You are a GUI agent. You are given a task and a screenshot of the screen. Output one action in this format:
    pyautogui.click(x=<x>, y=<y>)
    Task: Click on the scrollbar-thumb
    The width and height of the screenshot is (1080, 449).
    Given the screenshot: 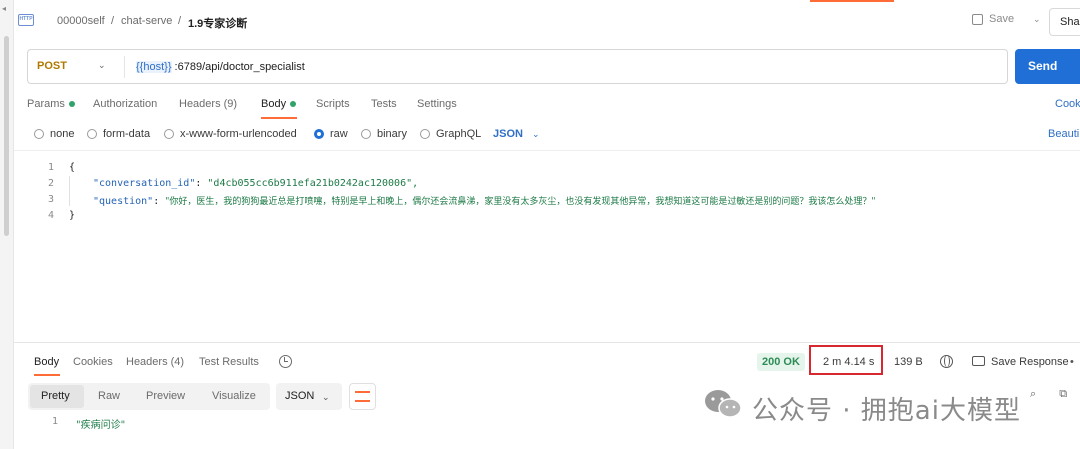 What is the action you would take?
    pyautogui.click(x=6, y=136)
    